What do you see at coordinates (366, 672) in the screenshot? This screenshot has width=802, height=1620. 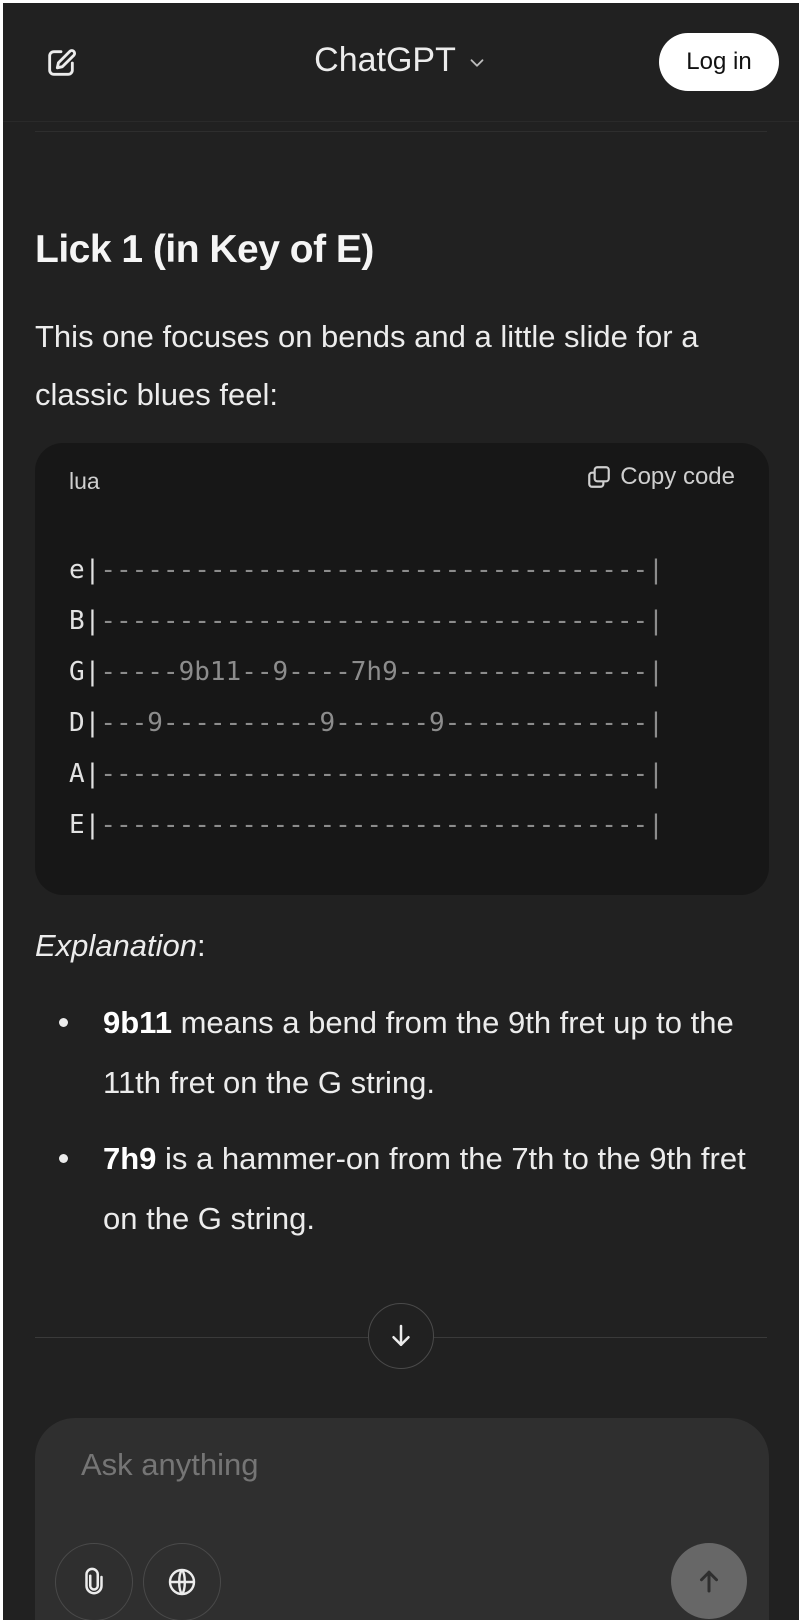 I see `tab-line: G|-----9b11--9----7h9----------------|` at bounding box center [366, 672].